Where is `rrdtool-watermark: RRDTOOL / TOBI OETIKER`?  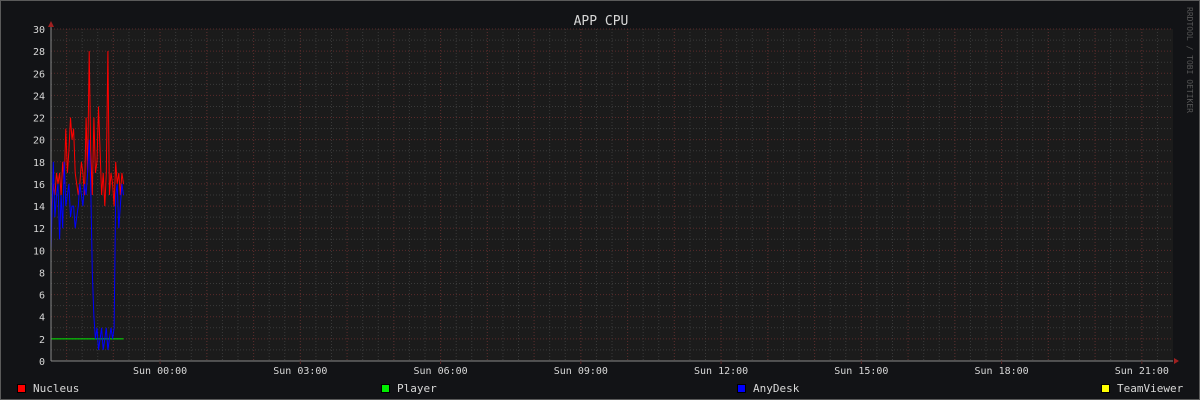 rrdtool-watermark: RRDTOOL / TOBI OETIKER is located at coordinates (1189, 60).